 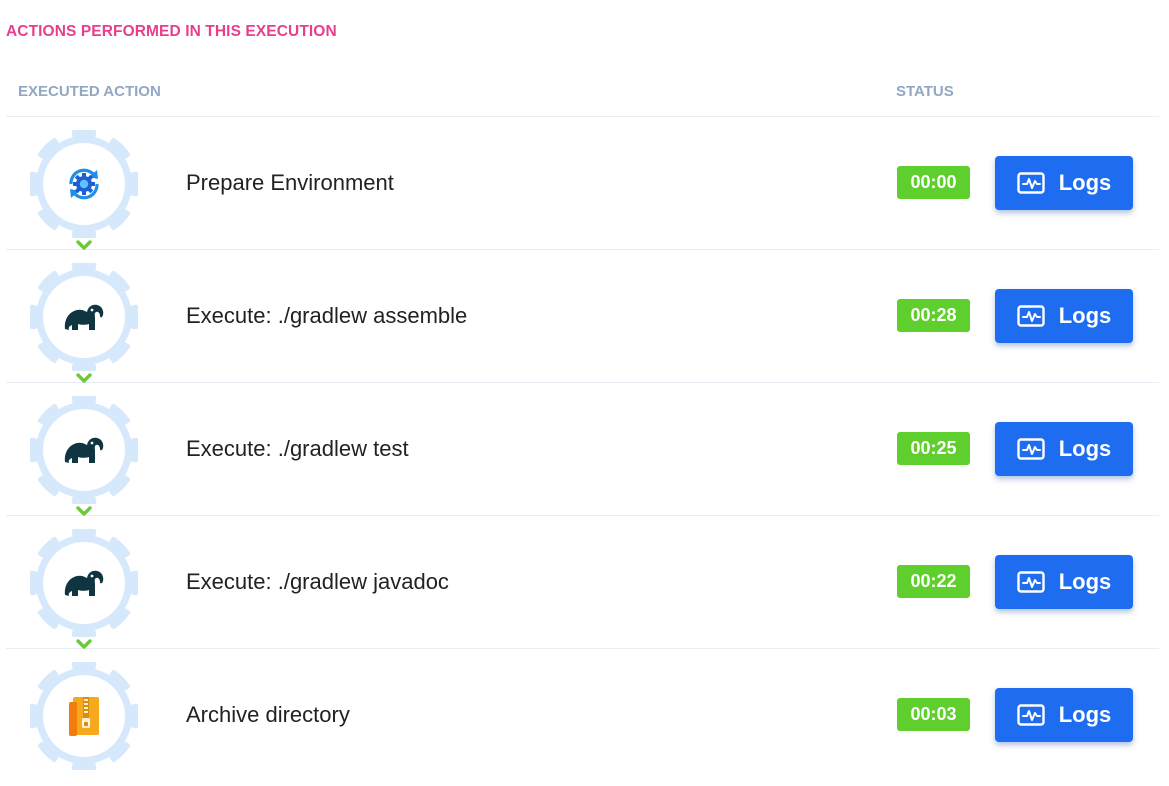 I want to click on action-label: Archive directory, so click(x=268, y=714).